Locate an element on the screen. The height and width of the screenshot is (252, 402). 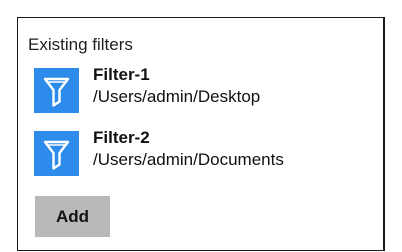
filter-name: Filter-2 is located at coordinates (121, 137).